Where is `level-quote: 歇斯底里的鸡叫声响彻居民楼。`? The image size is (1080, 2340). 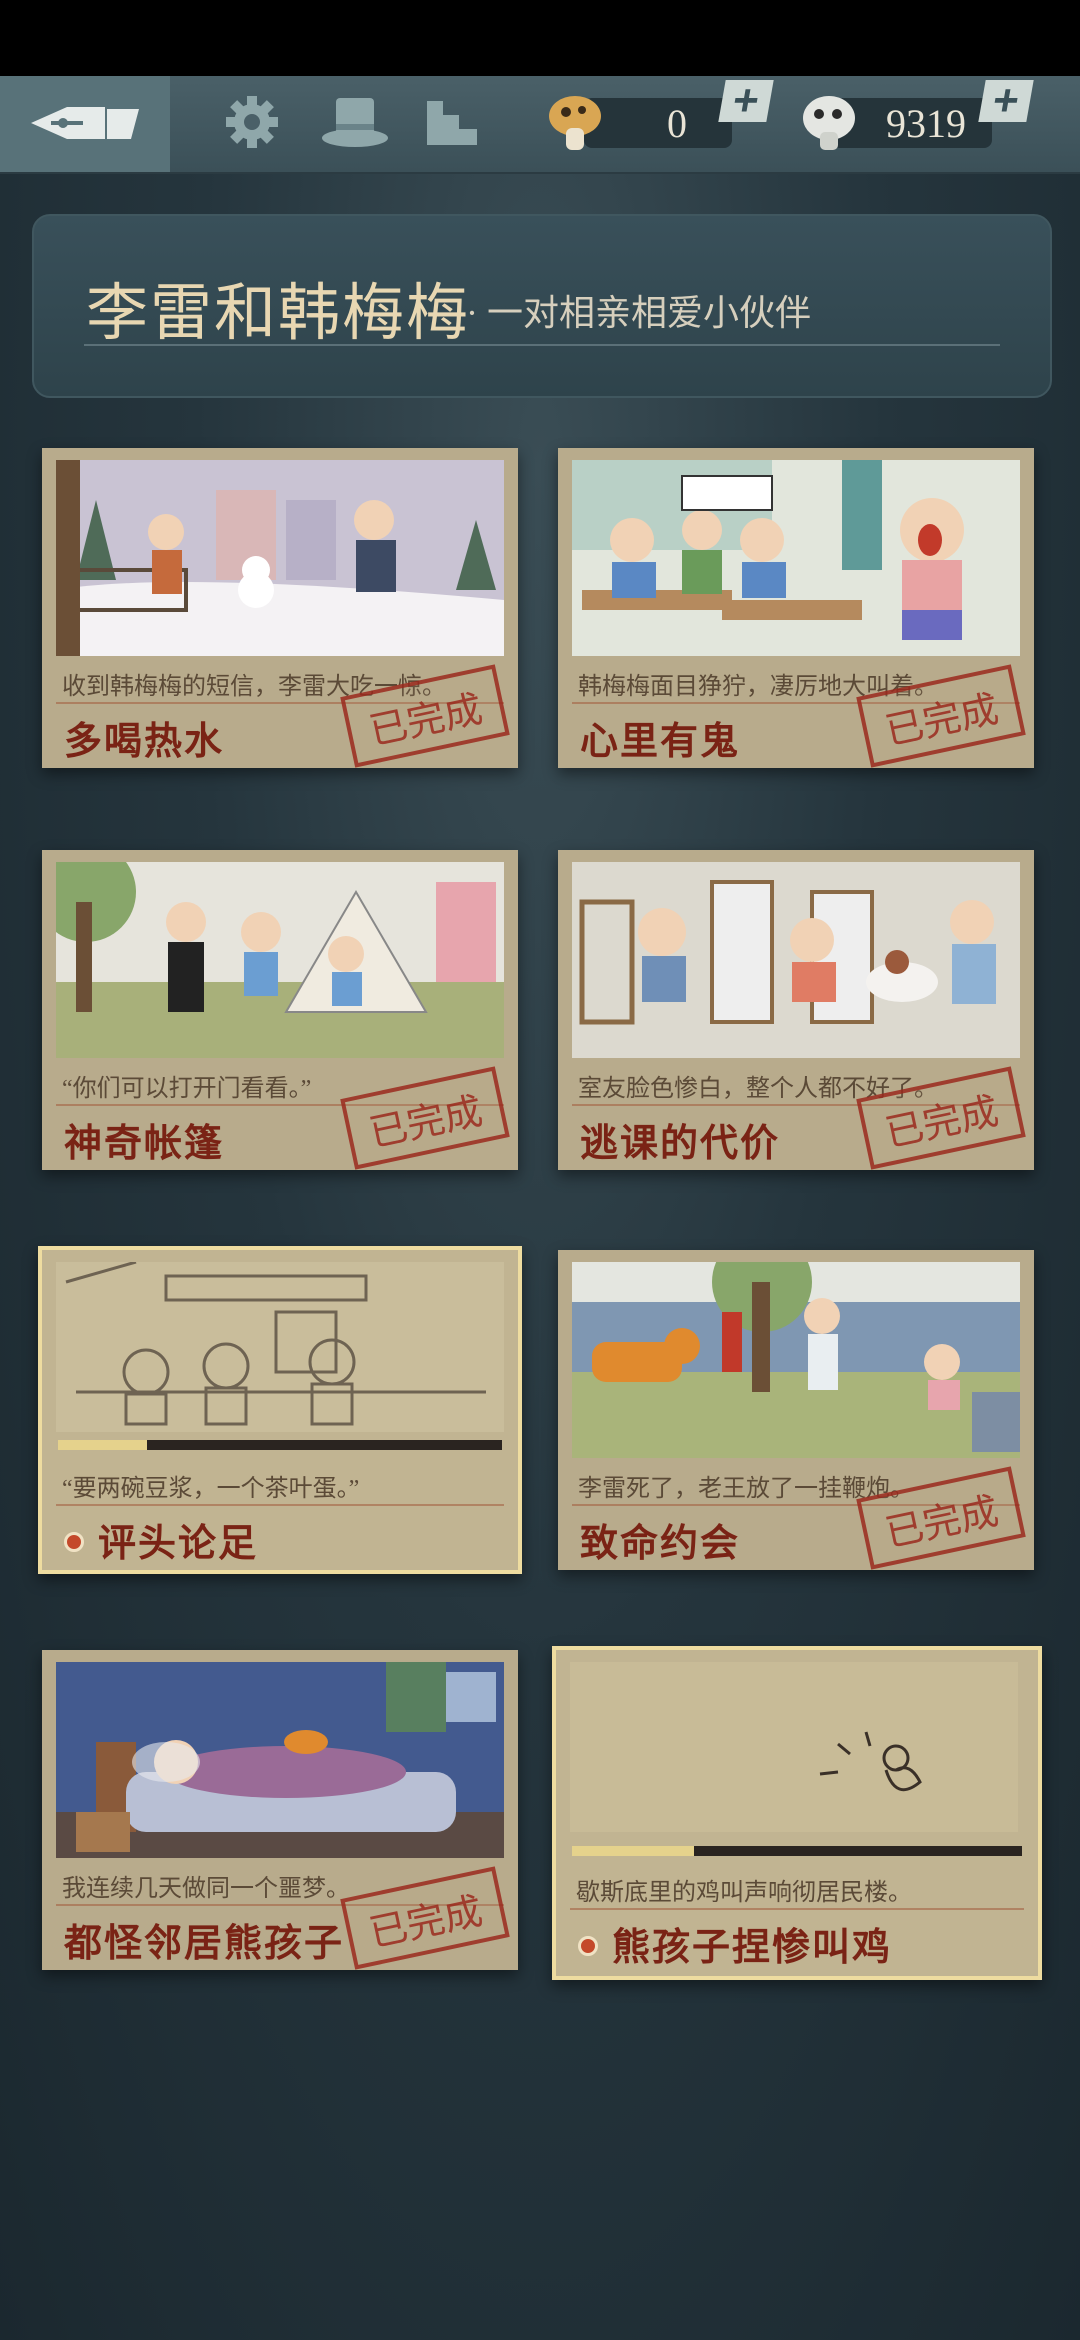
level-quote: 歇斯底里的鸡叫声响彻居民楼。 is located at coordinates (744, 1893).